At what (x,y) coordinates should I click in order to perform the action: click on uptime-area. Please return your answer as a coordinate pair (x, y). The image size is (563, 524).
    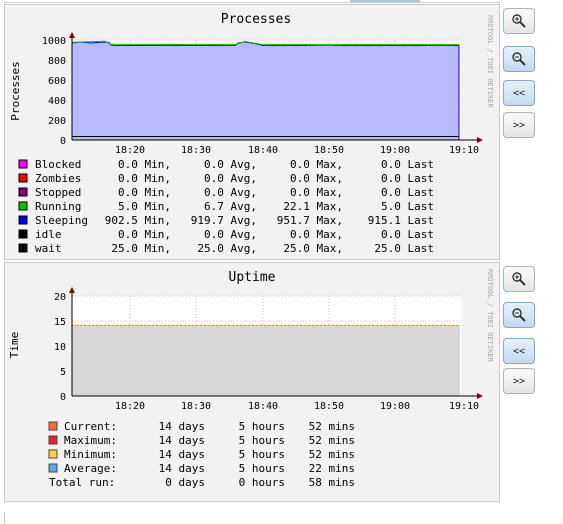
    Looking at the image, I should click on (266, 360).